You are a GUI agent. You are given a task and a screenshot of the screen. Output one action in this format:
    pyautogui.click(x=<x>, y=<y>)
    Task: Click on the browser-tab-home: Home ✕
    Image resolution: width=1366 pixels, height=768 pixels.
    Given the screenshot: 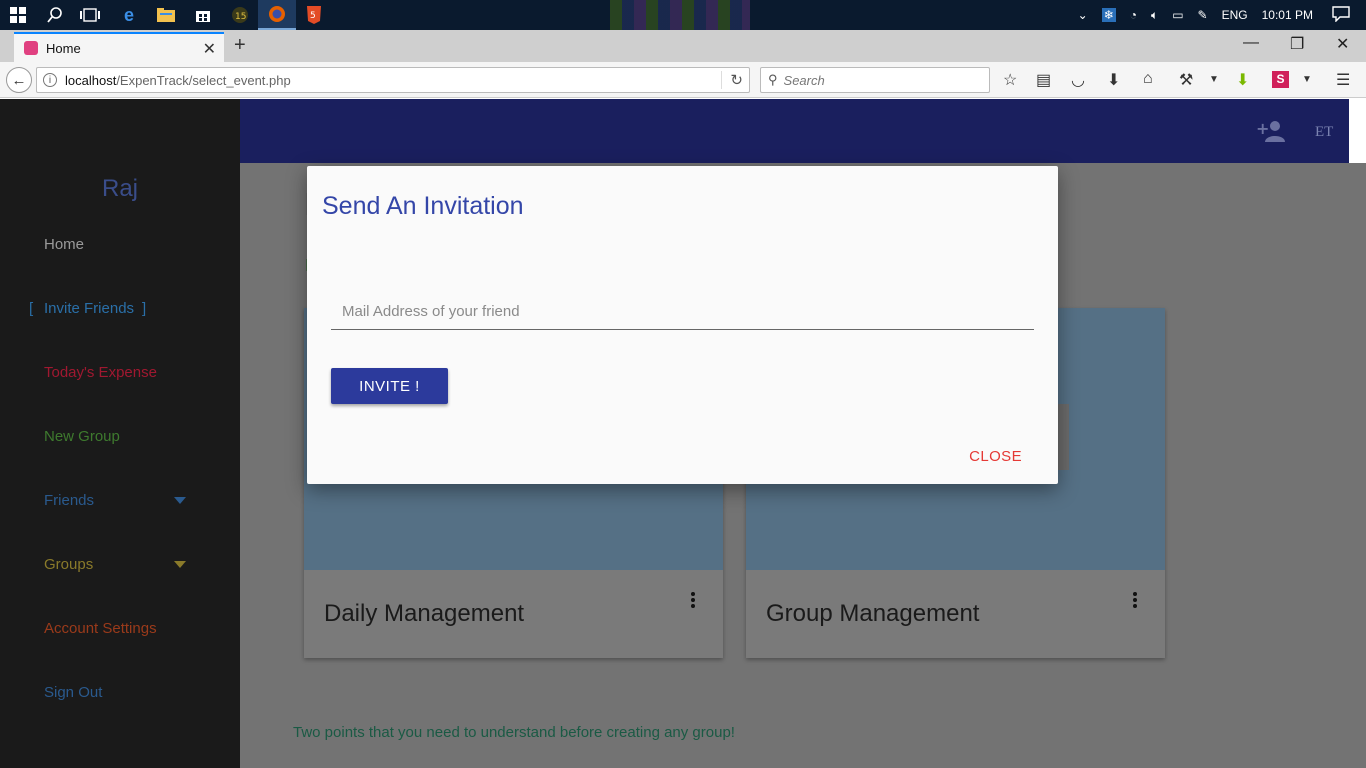 What is the action you would take?
    pyautogui.click(x=119, y=47)
    